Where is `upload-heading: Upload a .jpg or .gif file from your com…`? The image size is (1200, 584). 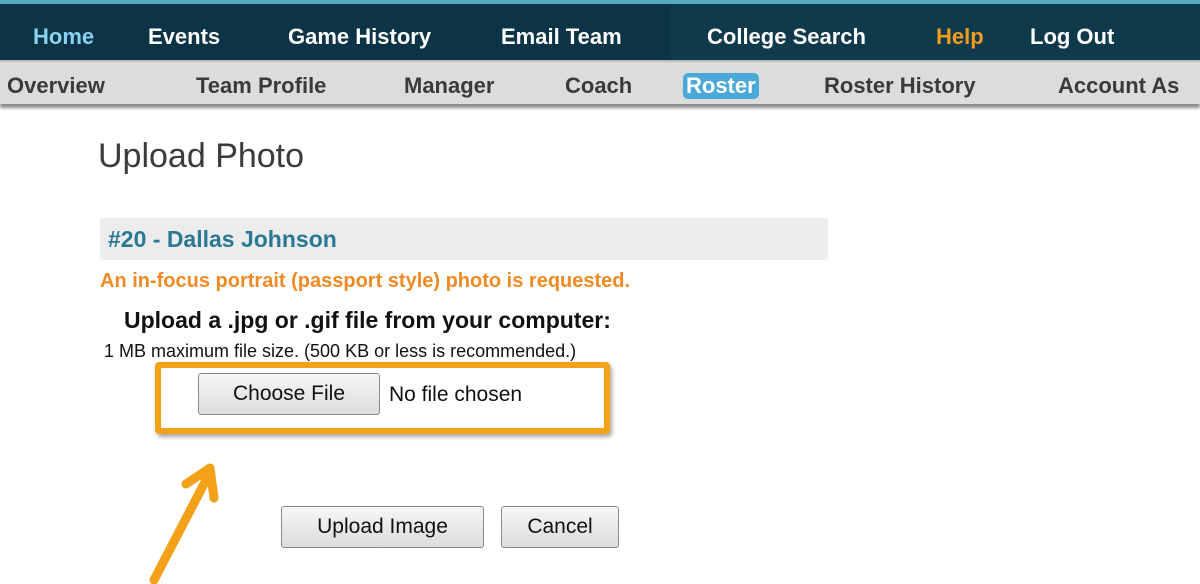
upload-heading: Upload a .jpg or .gif file from your com… is located at coordinates (367, 320).